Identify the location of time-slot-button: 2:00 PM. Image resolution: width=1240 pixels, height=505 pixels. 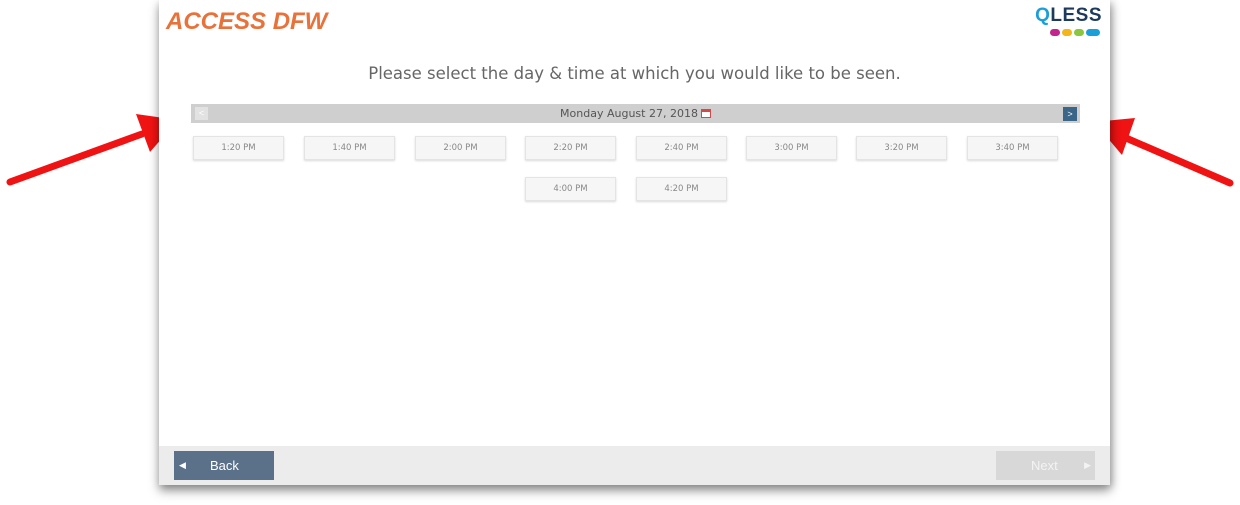
(460, 148).